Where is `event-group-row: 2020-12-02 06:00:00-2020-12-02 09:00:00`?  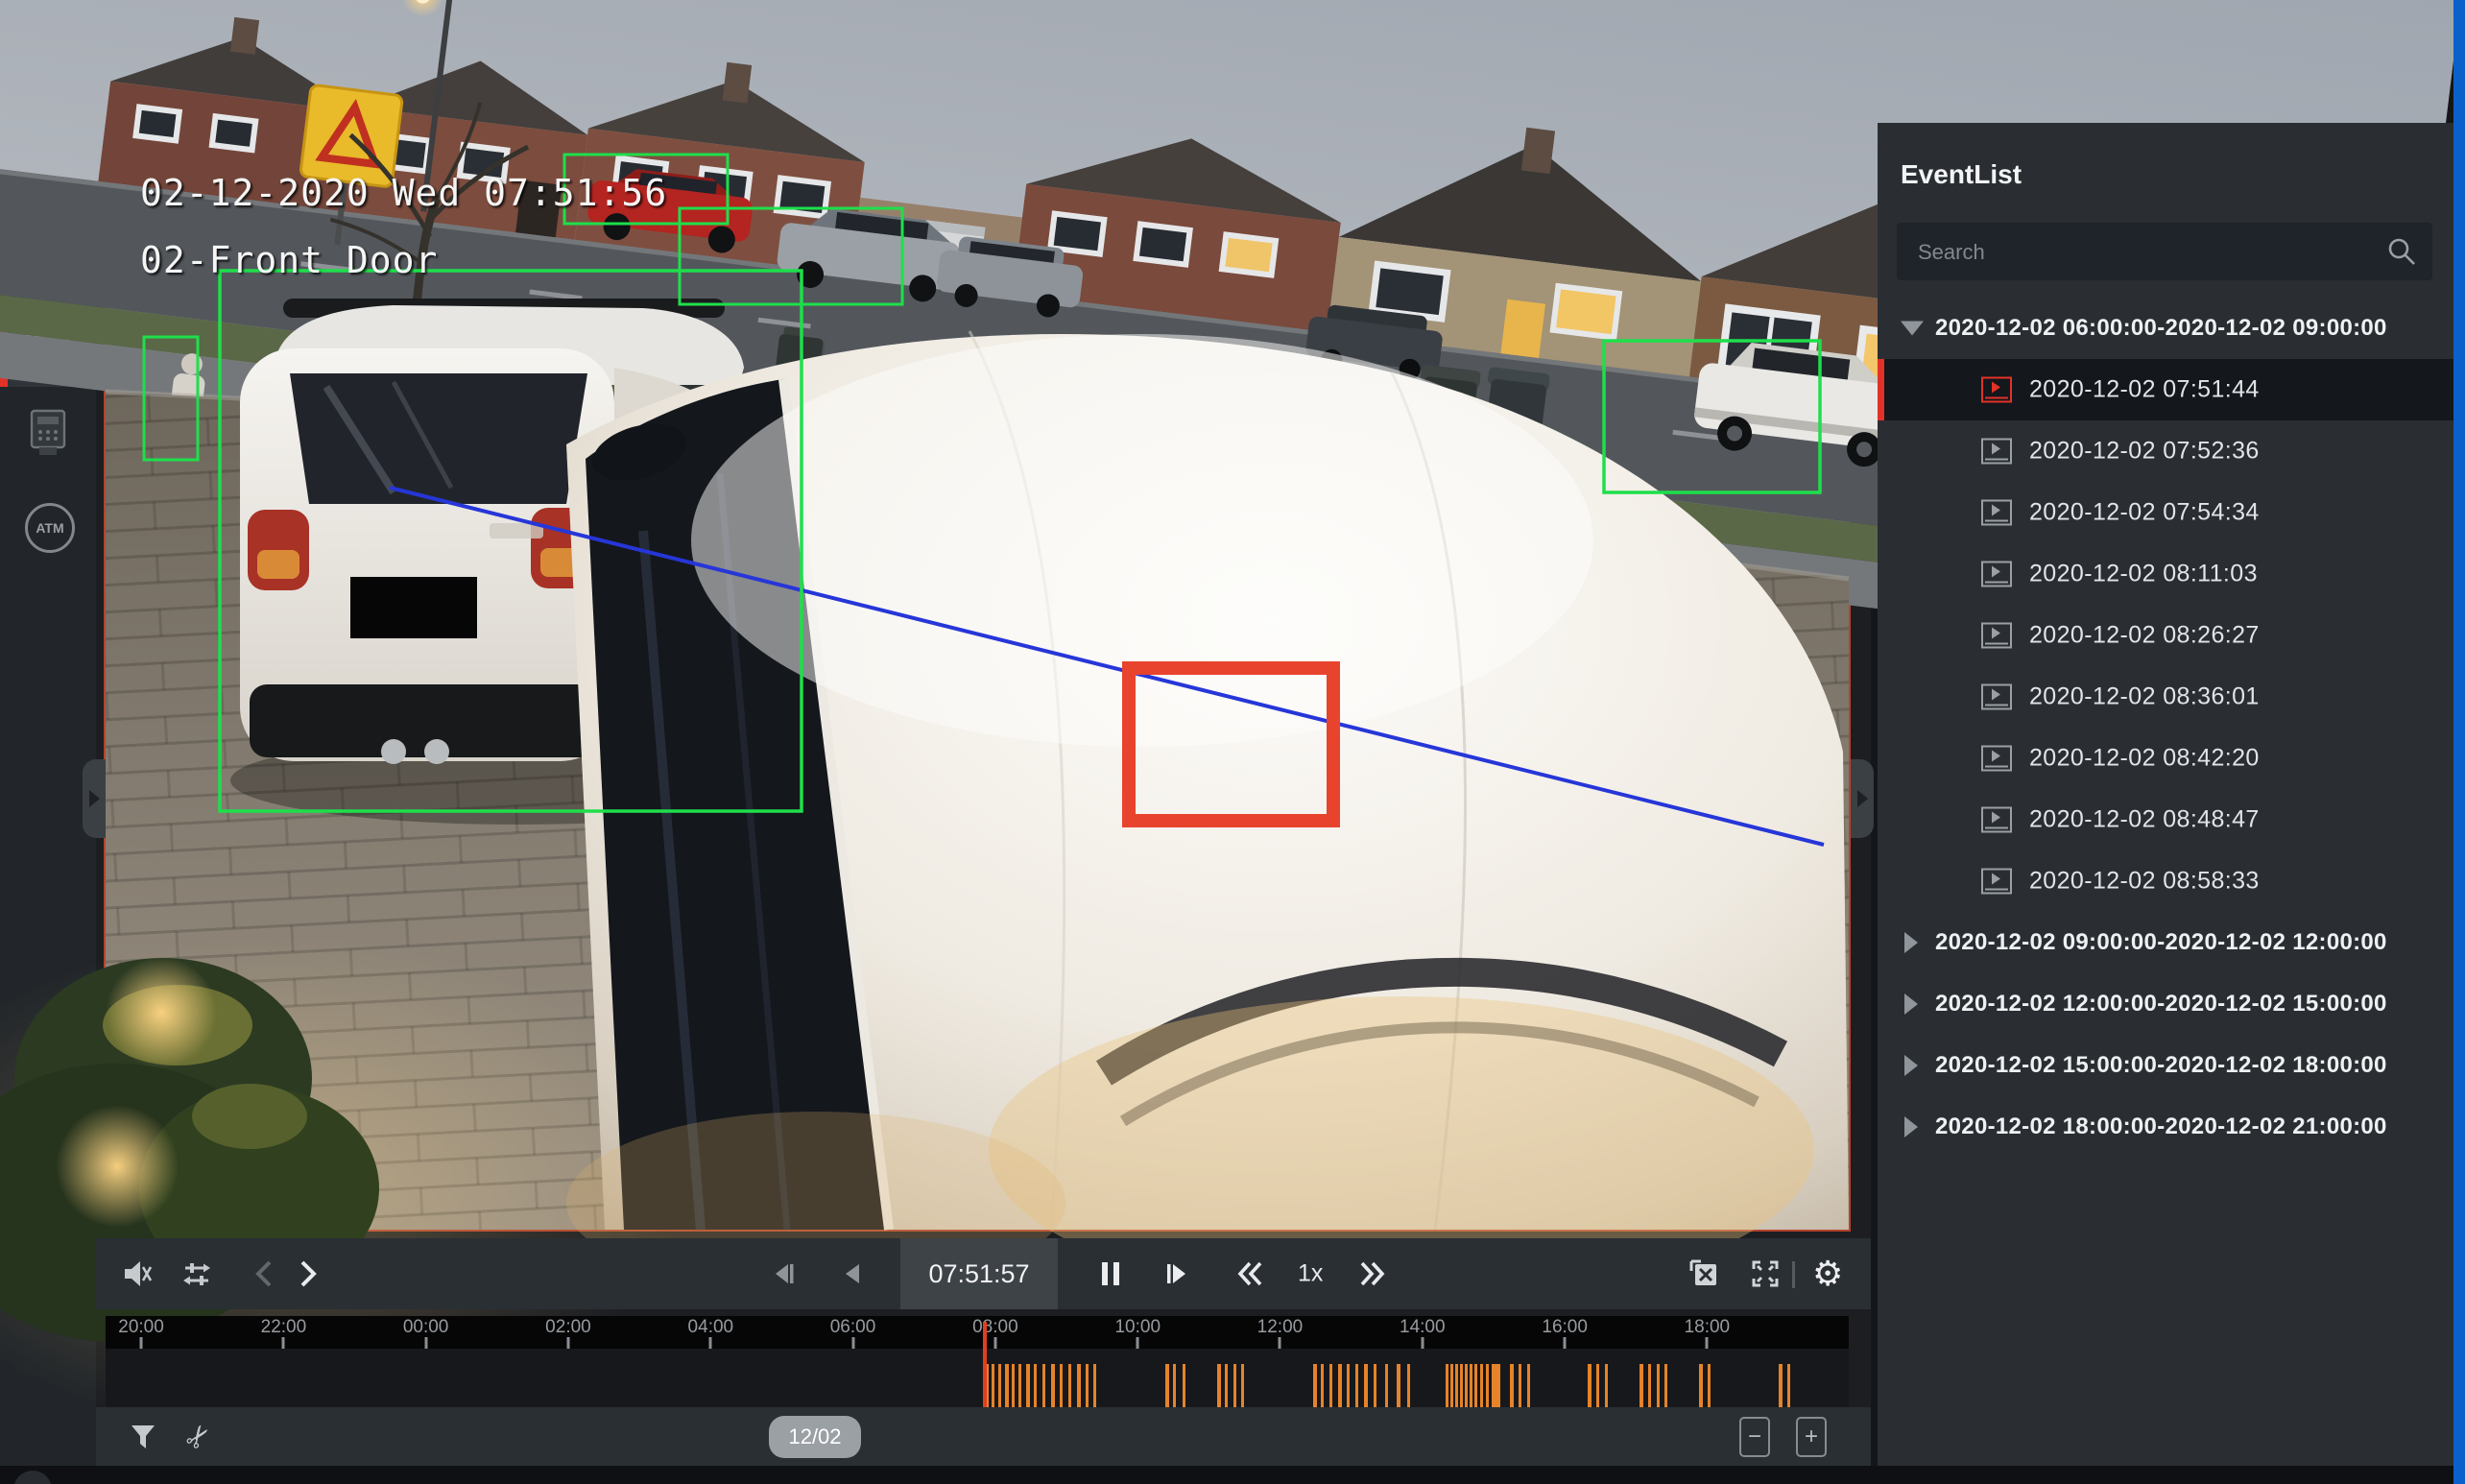 event-group-row: 2020-12-02 06:00:00-2020-12-02 09:00:00 is located at coordinates (2165, 328).